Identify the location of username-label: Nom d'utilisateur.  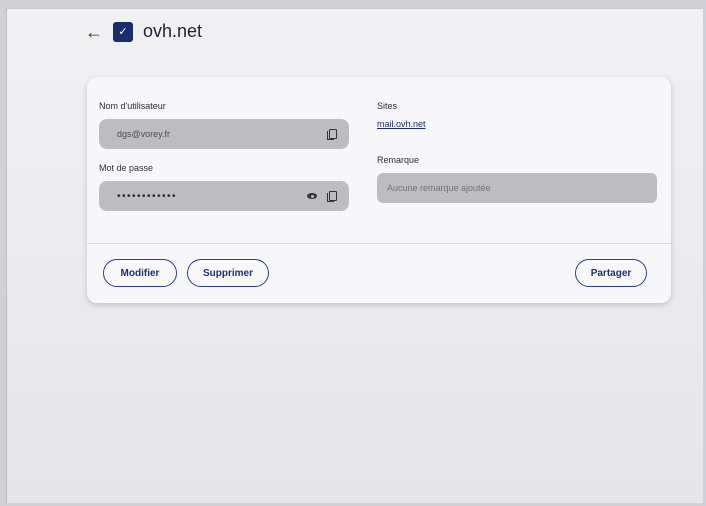
(132, 106).